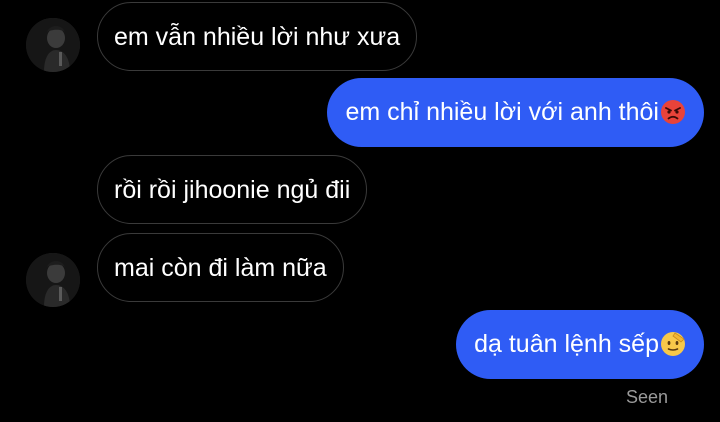 This screenshot has width=720, height=422. I want to click on message-text: dạ tuân lệnh sếp, so click(566, 344).